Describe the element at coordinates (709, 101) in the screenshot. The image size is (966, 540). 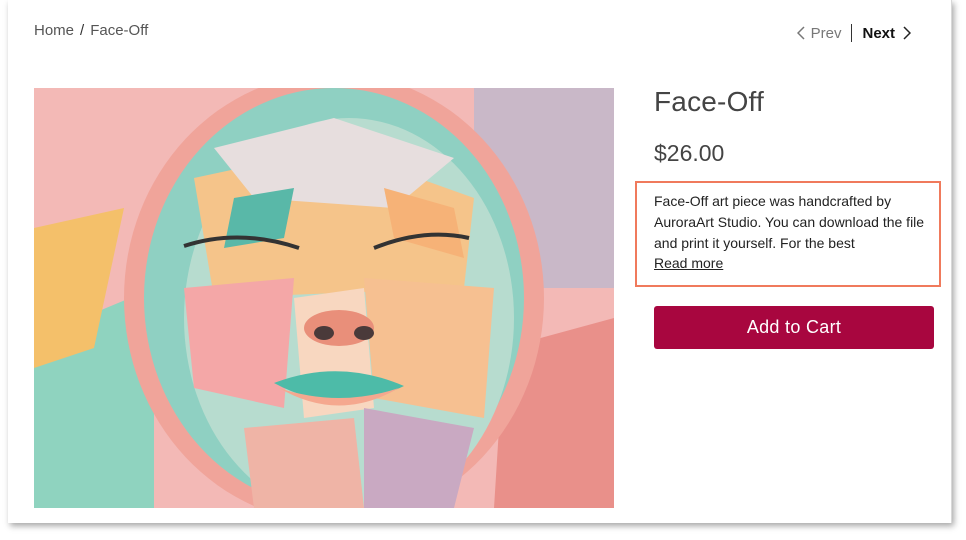
I see `product-title: Face-Off` at that location.